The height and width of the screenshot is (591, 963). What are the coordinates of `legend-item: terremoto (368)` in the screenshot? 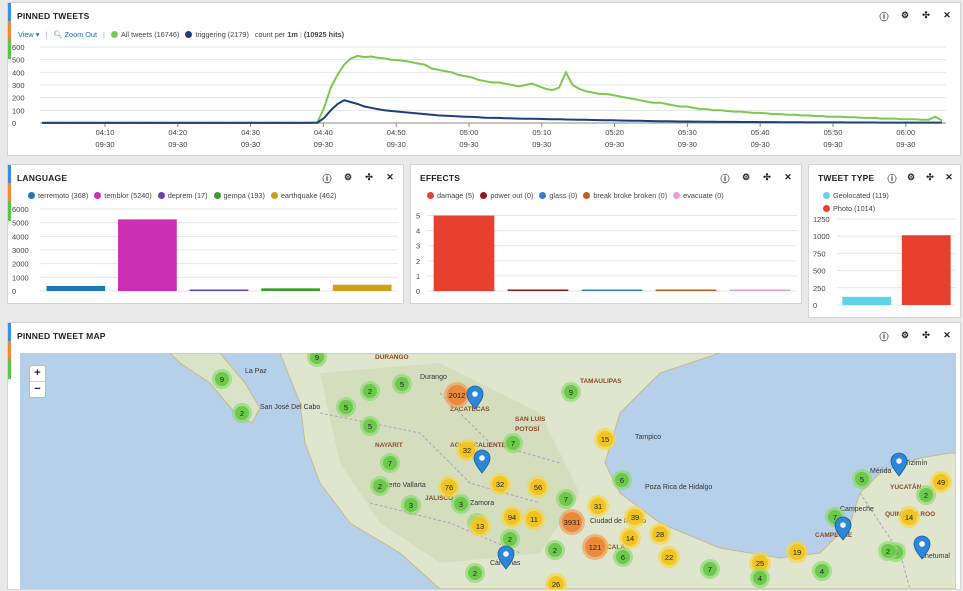 It's located at (58, 195).